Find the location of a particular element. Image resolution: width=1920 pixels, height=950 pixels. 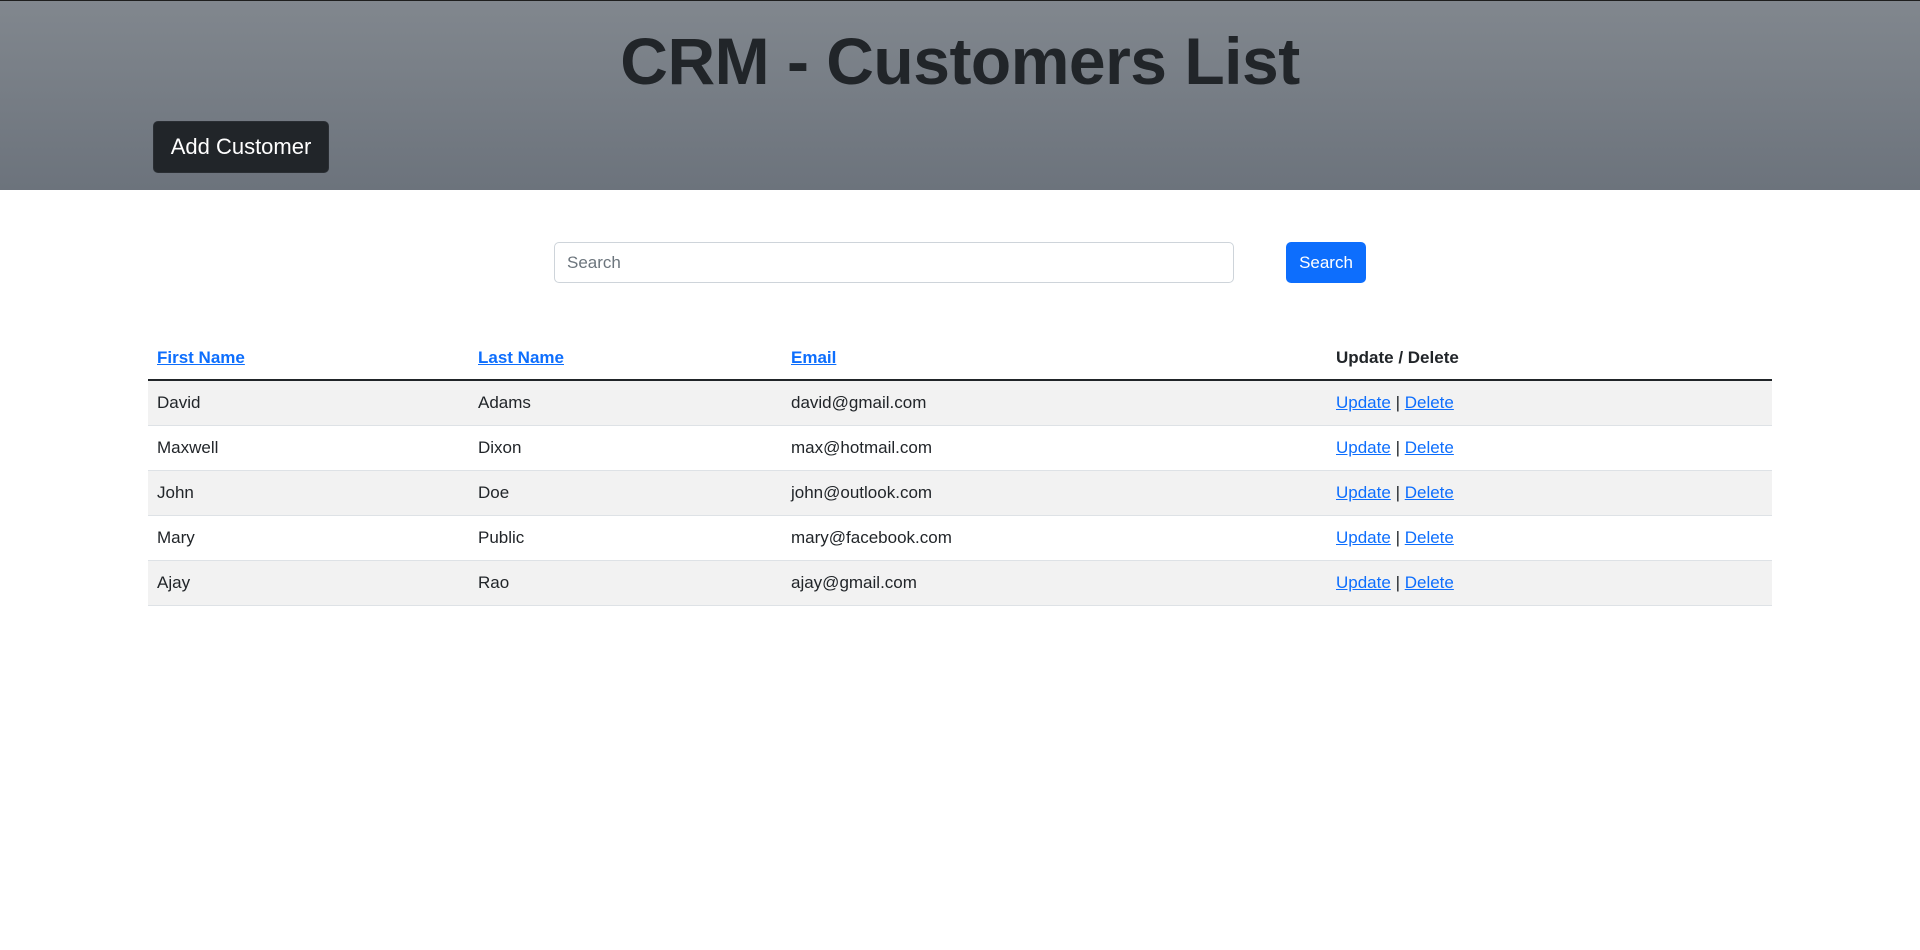

cell-email: john@outlook.com is located at coordinates (1054, 493).